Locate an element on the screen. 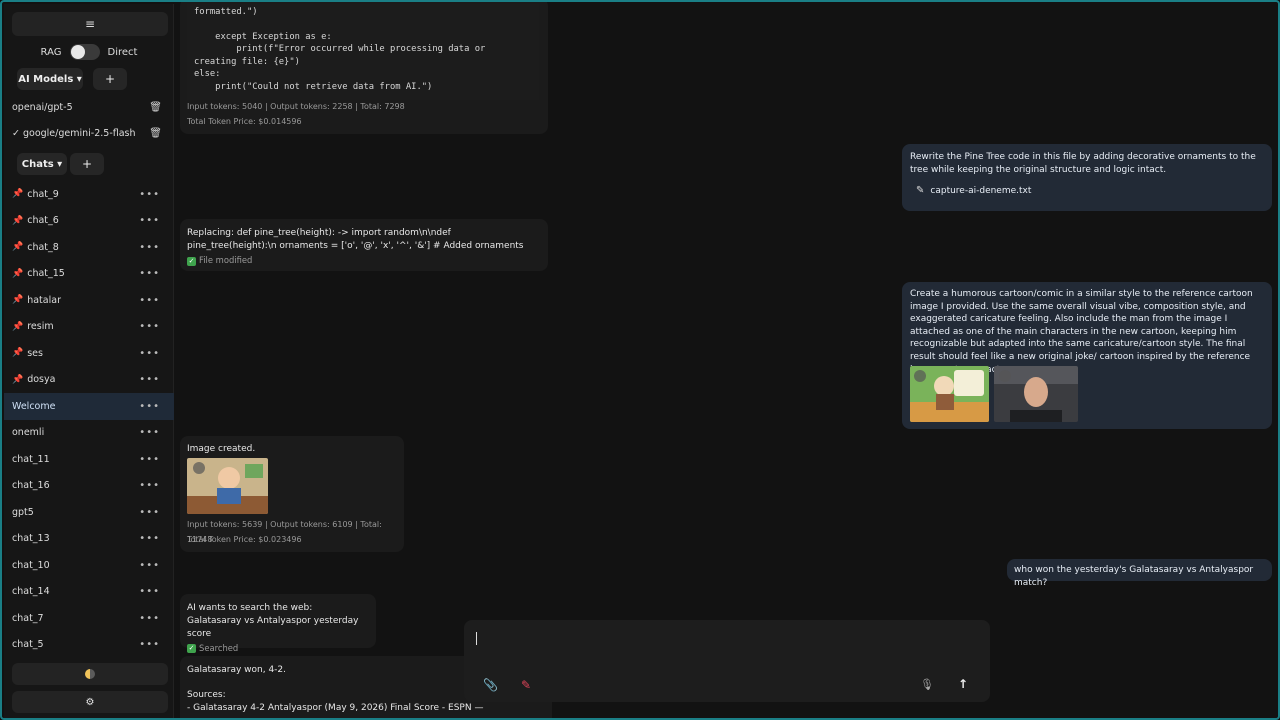 The height and width of the screenshot is (720, 1280). menu-button: ≡ is located at coordinates (90, 24).